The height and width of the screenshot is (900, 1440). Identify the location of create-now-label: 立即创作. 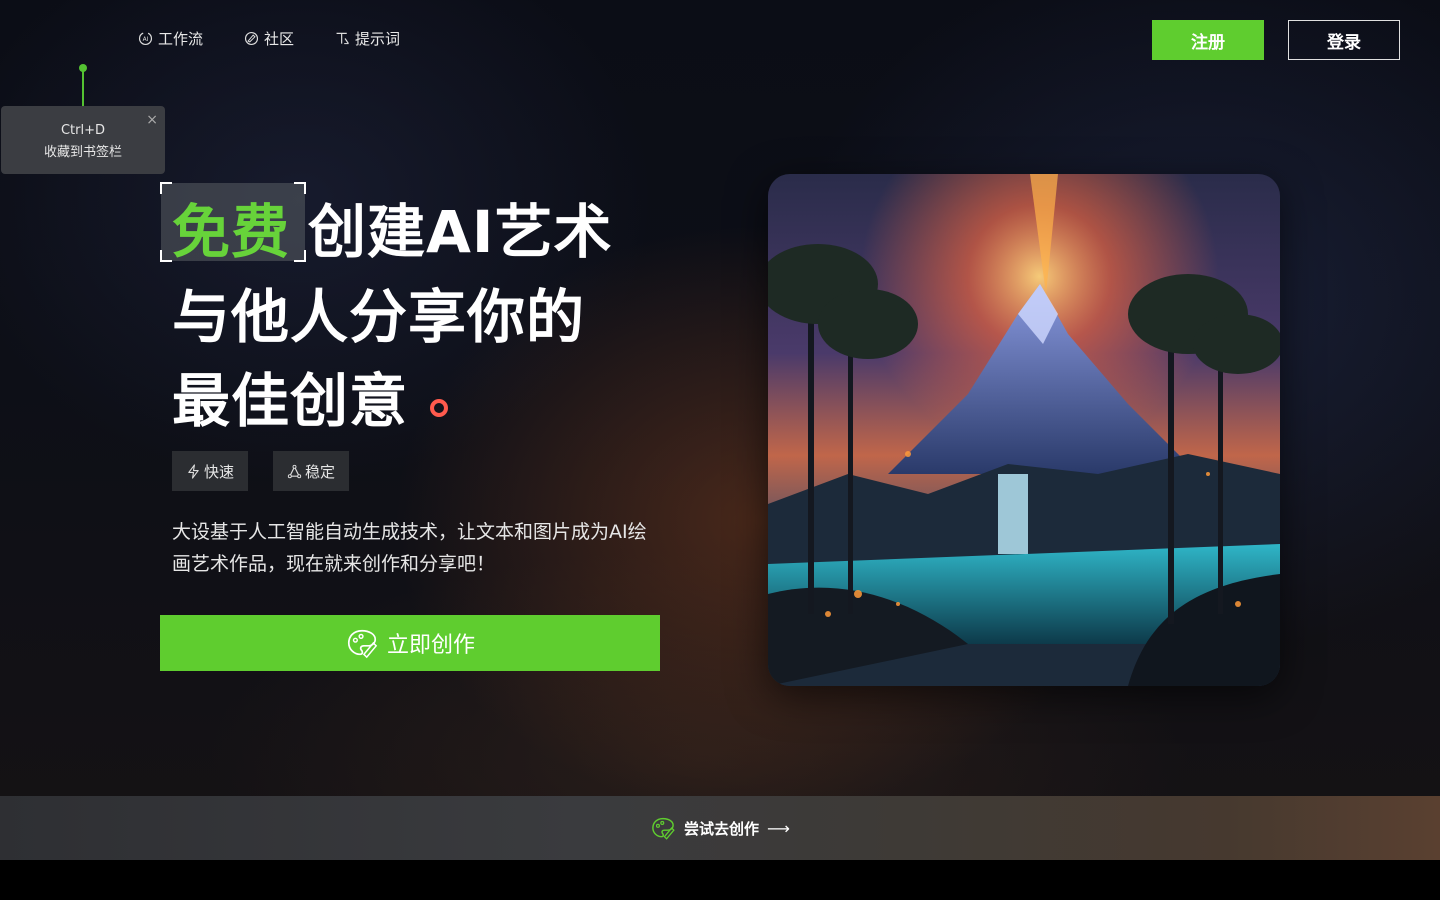
(430, 645).